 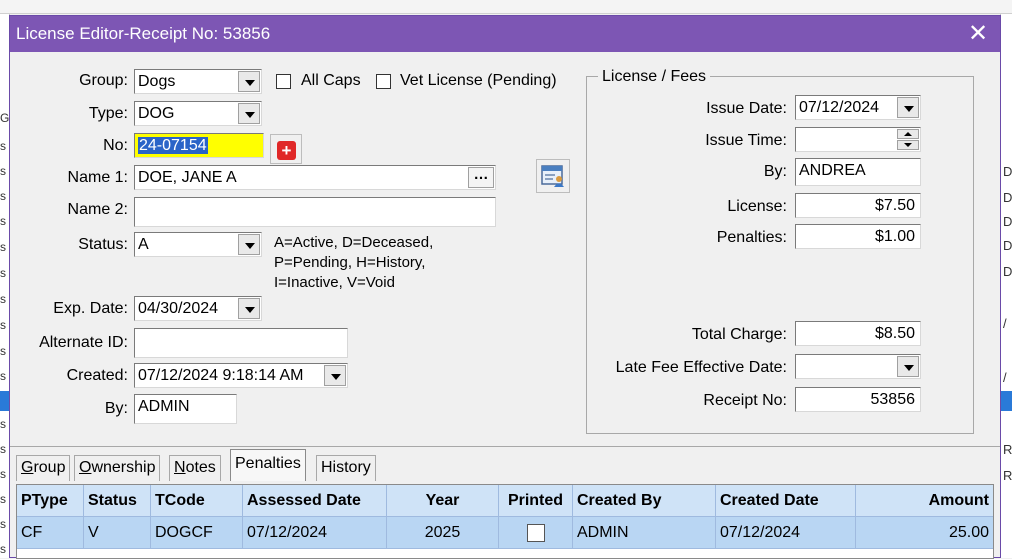 I want to click on exp-date-picker: 04/30/2024, so click(x=198, y=308).